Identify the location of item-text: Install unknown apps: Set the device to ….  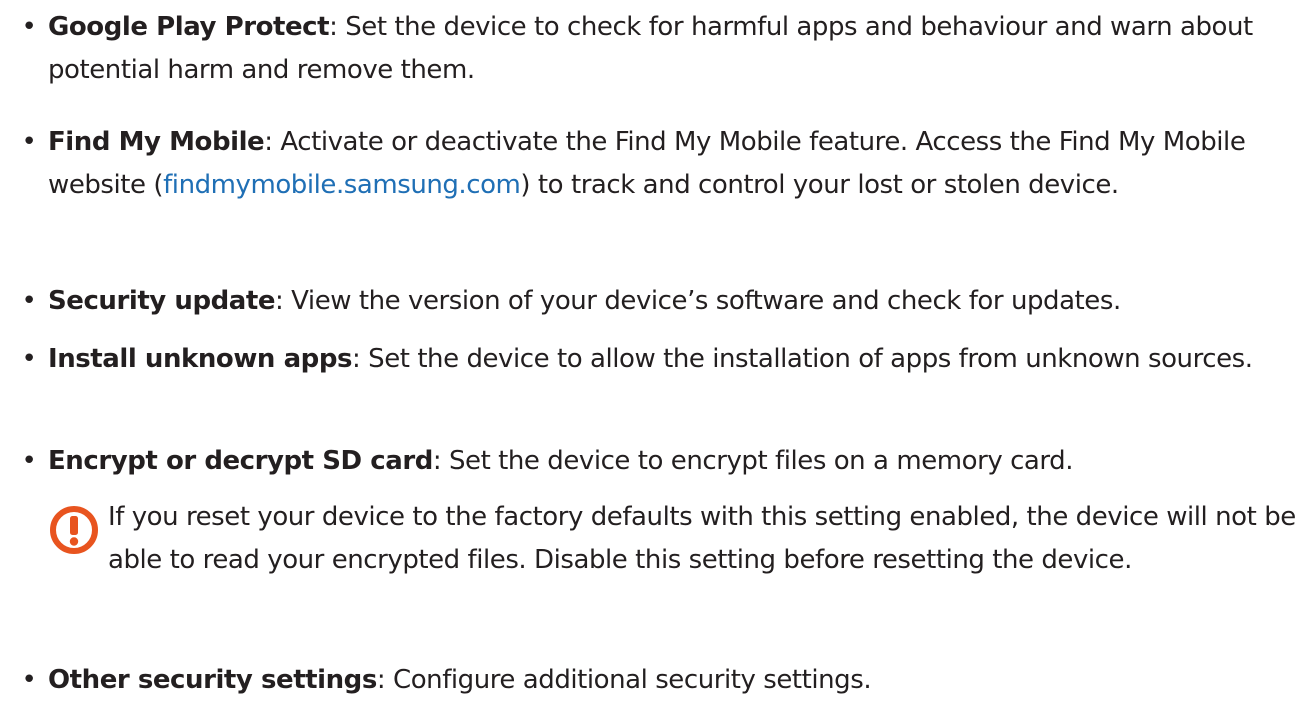
(676, 359).